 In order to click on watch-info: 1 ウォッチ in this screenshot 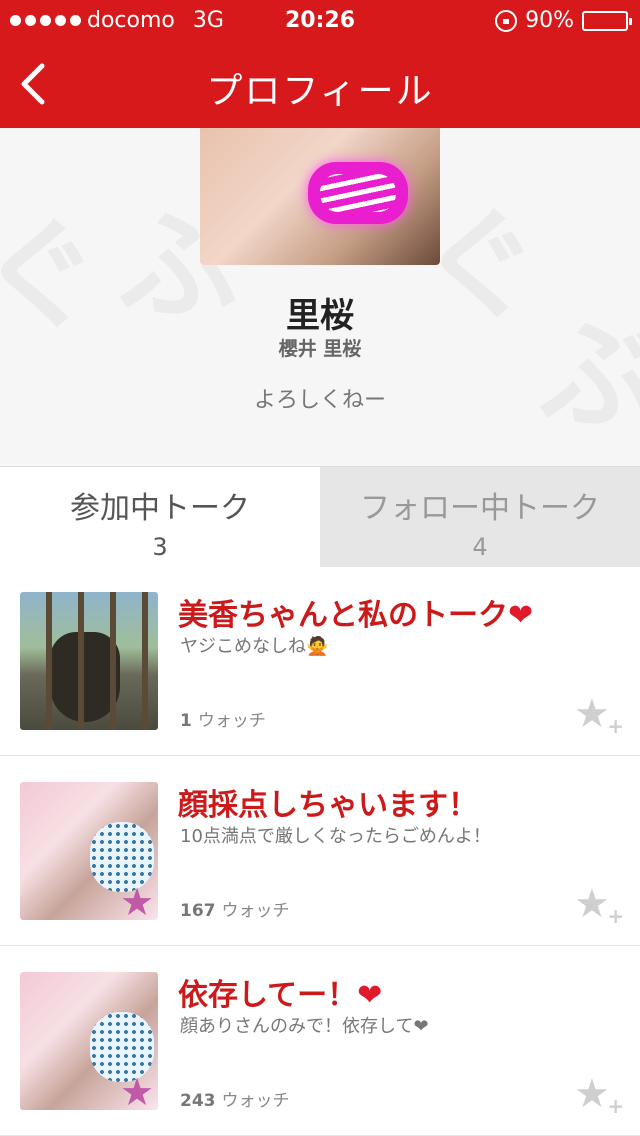, I will do `click(223, 718)`.